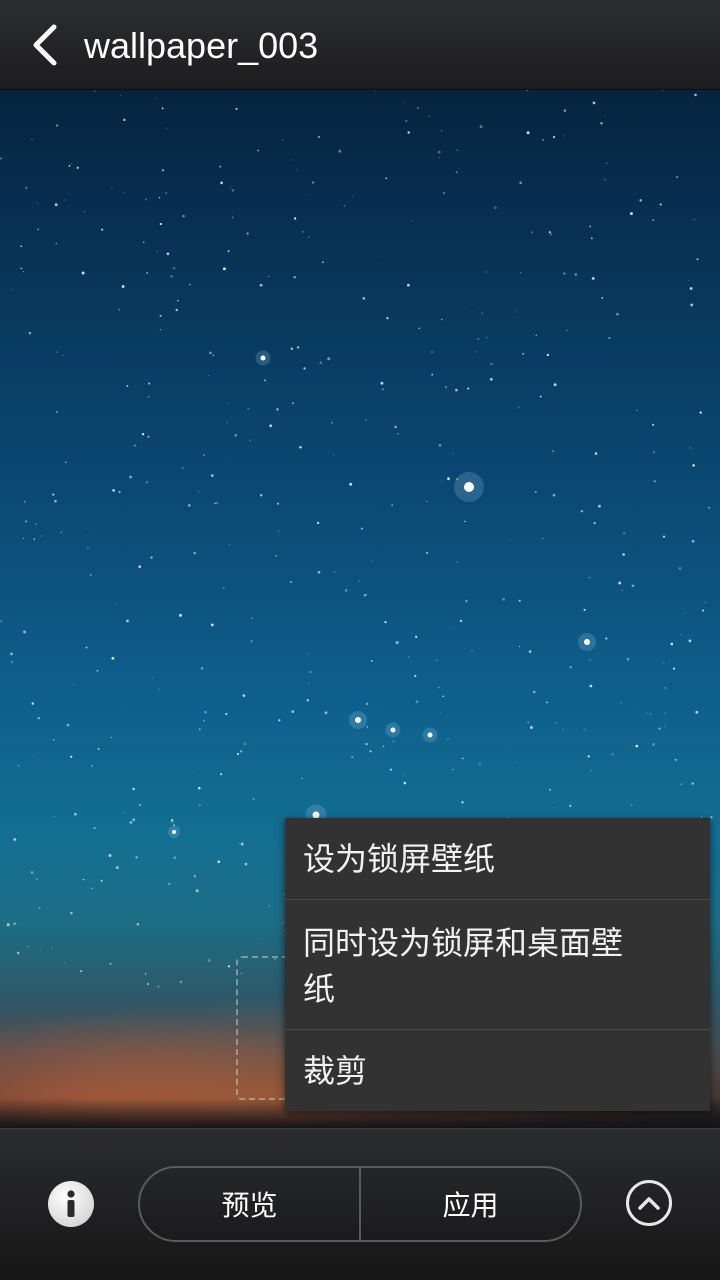 The image size is (720, 1280). Describe the element at coordinates (45, 45) in the screenshot. I see `back-button` at that location.